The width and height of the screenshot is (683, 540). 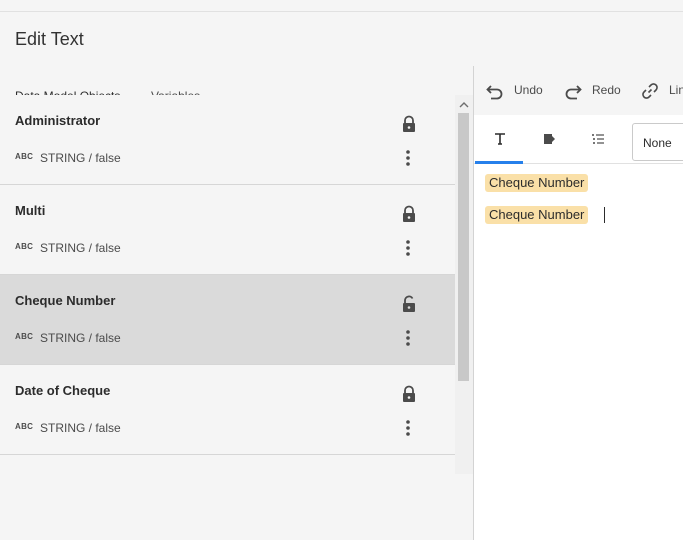 What do you see at coordinates (227, 410) in the screenshot?
I see `list-item: Date of Cheque ABC STRING / false` at bounding box center [227, 410].